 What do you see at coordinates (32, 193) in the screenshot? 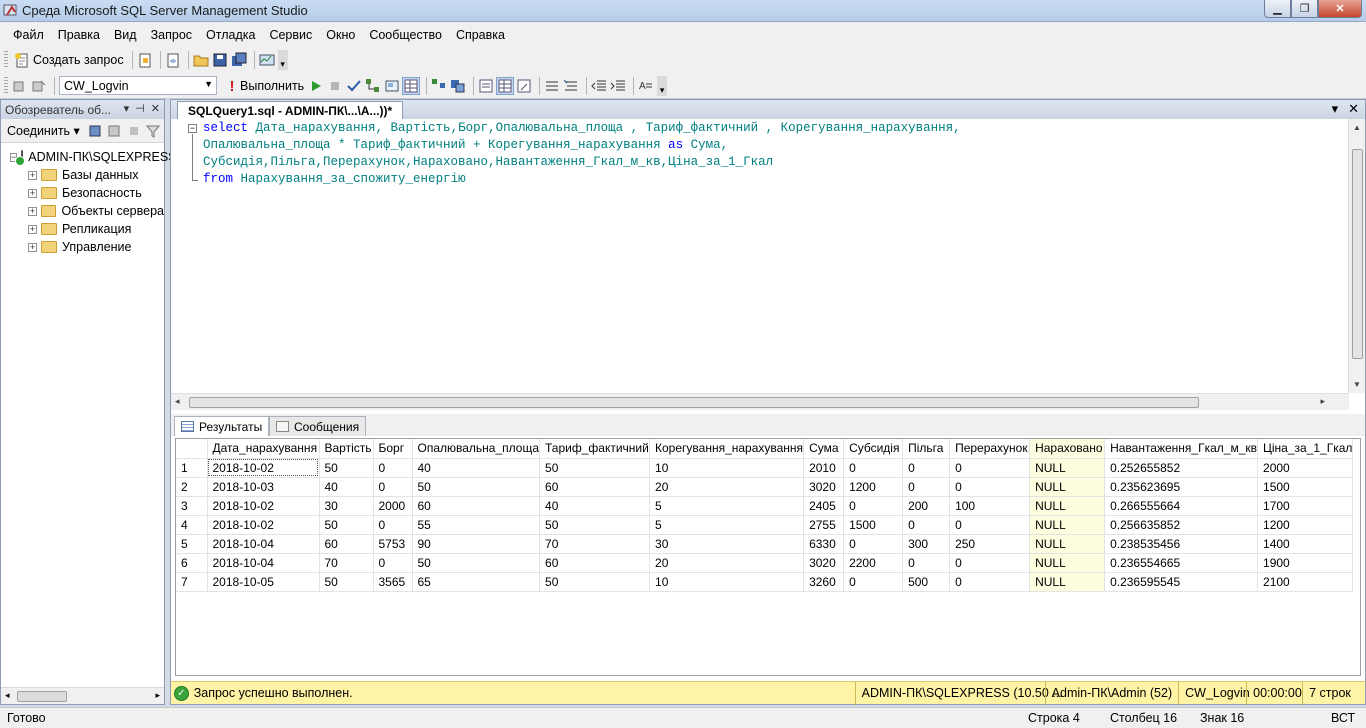
I see `expand-icon: +` at bounding box center [32, 193].